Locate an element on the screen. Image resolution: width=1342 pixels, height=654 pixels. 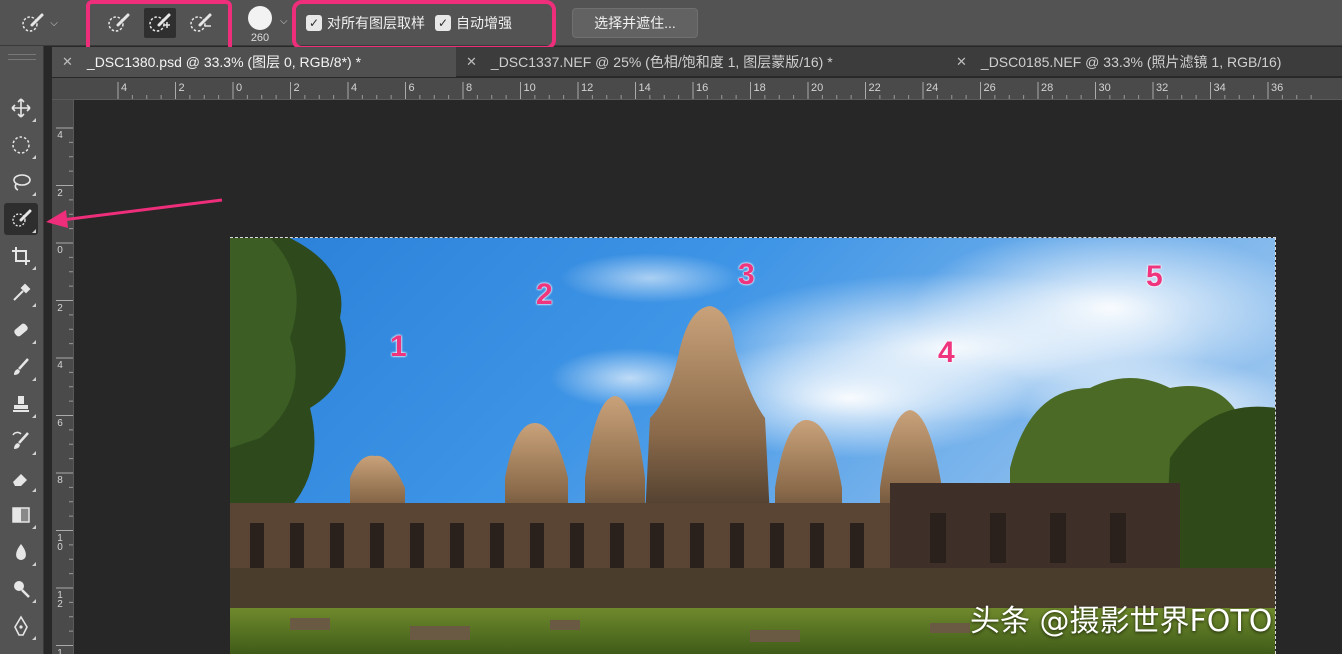
pen-icon is located at coordinates (21, 625).